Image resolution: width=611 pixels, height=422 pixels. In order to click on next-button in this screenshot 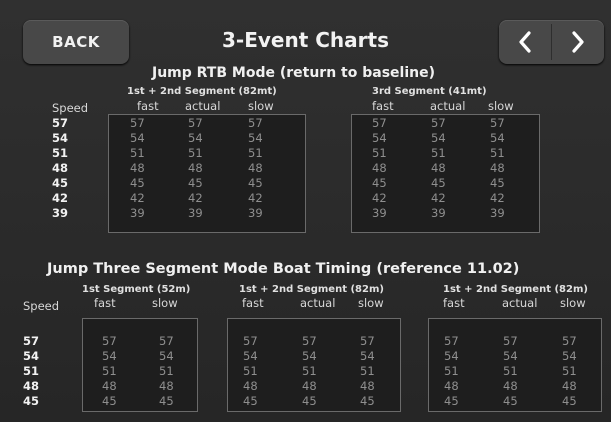, I will do `click(578, 42)`.